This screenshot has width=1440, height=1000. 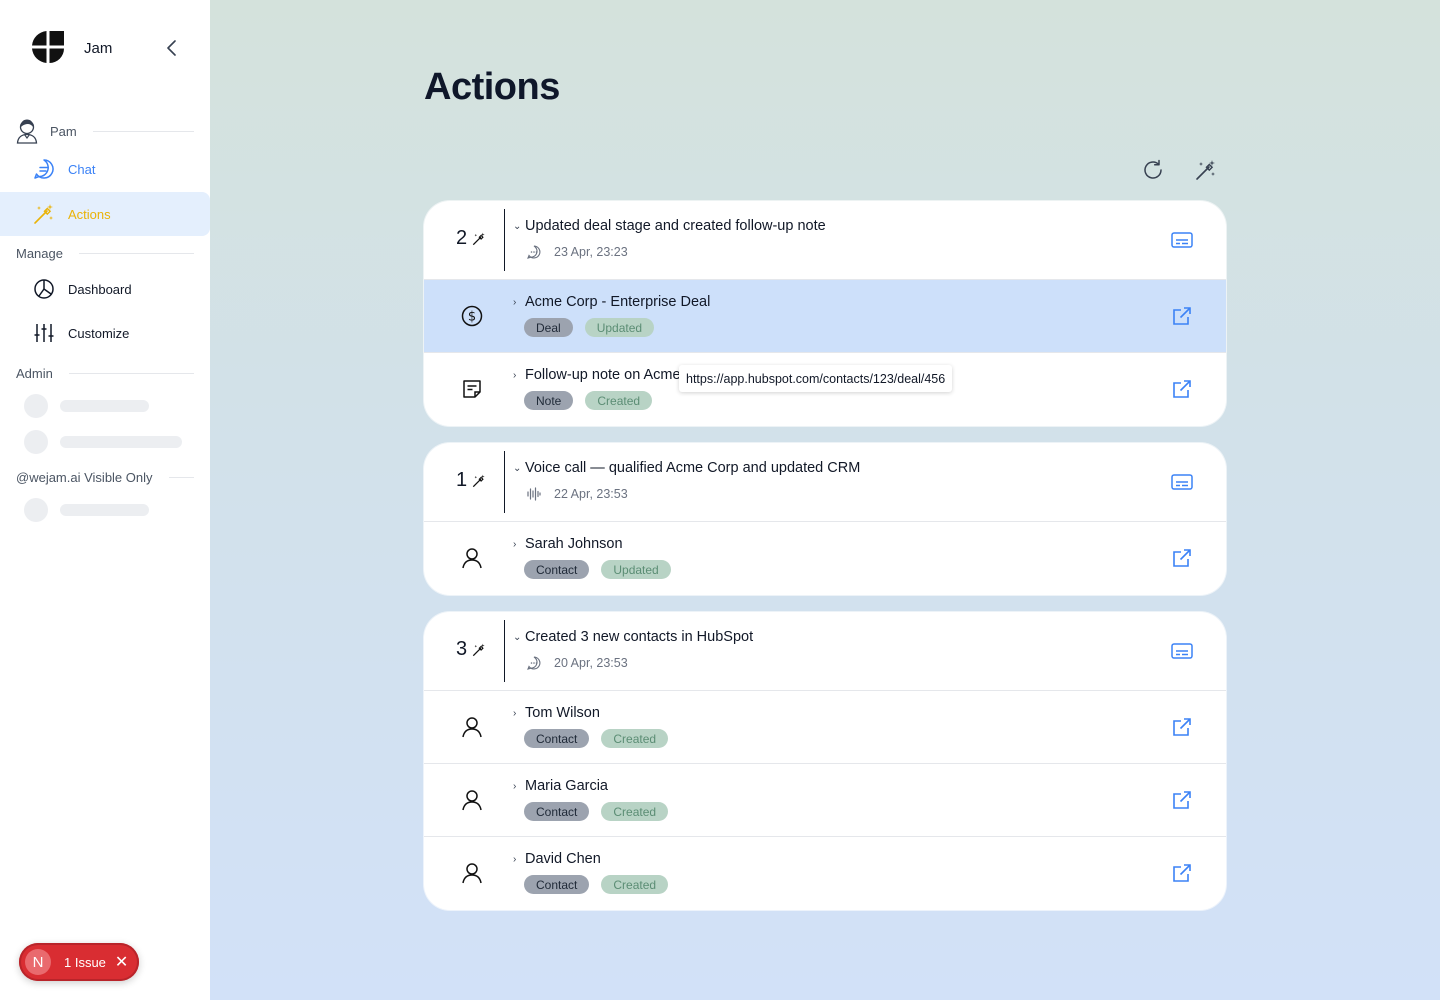 I want to click on app-name: Jam, so click(x=98, y=48).